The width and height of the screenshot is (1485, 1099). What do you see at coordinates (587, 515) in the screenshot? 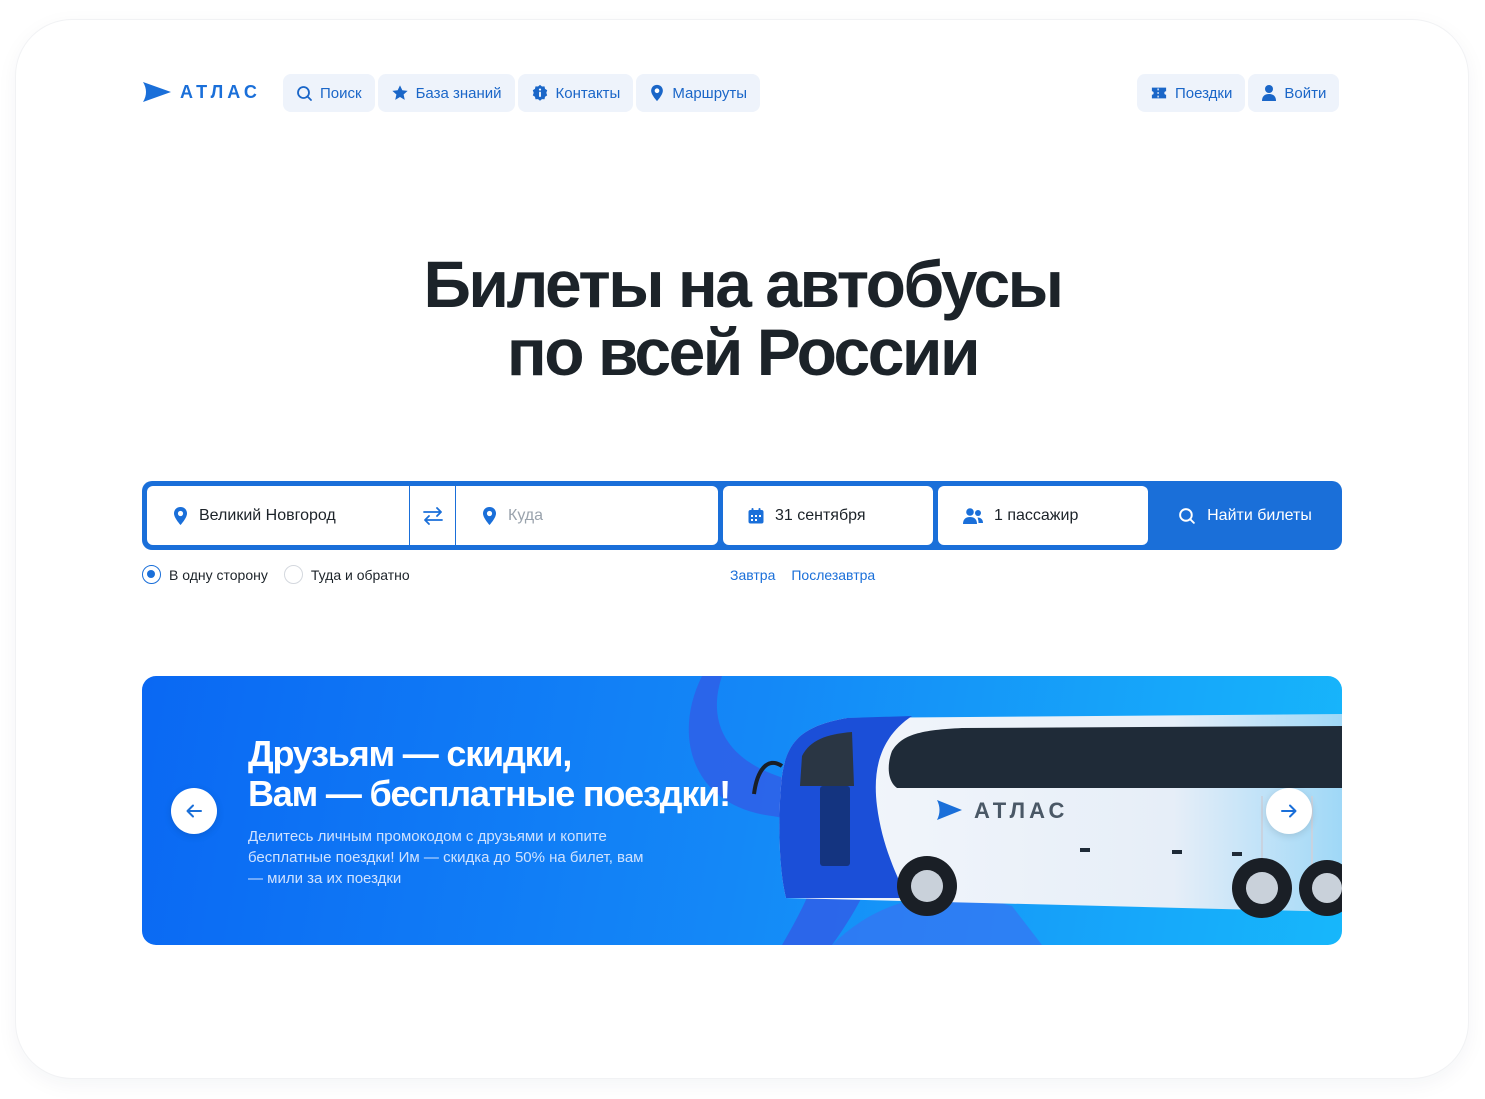
I see `to-field: Куда` at bounding box center [587, 515].